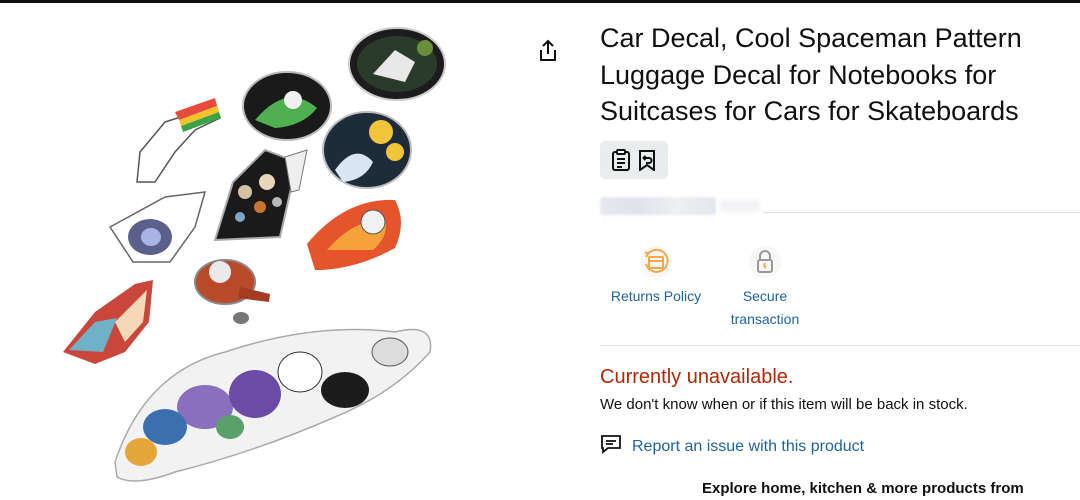 The width and height of the screenshot is (1080, 500). What do you see at coordinates (108, 322) in the screenshot?
I see `sticker-pointed` at bounding box center [108, 322].